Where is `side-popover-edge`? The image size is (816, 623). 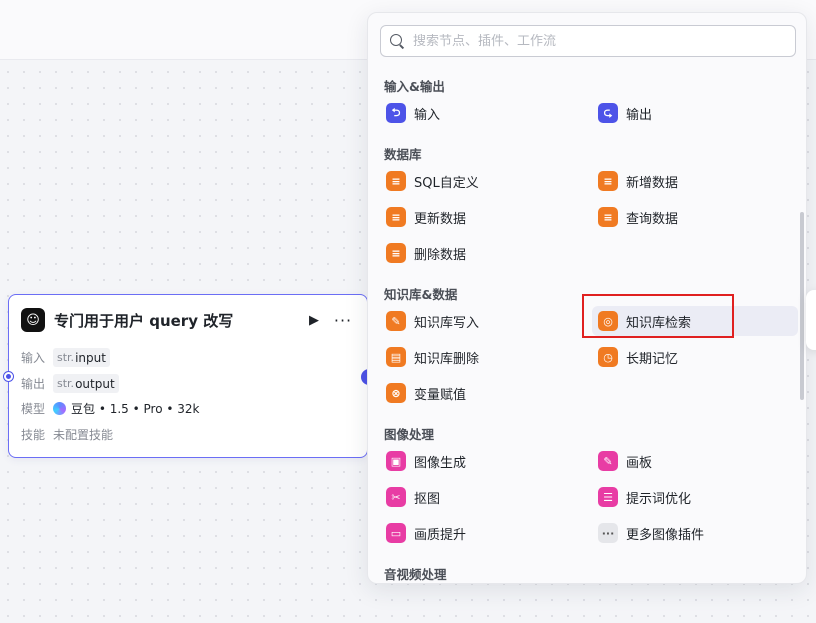
side-popover-edge is located at coordinates (811, 320).